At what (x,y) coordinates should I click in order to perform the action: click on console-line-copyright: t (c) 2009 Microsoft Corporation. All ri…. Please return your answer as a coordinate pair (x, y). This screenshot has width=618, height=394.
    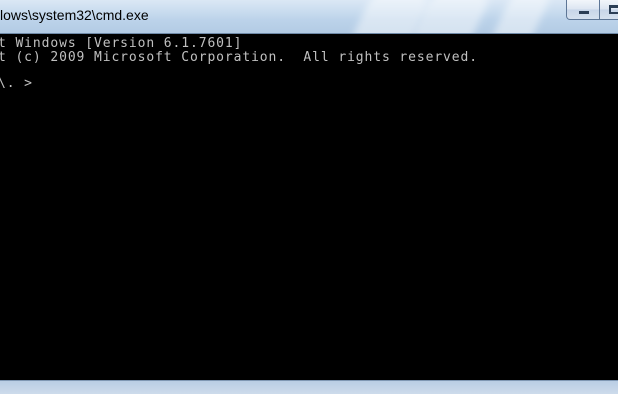
    Looking at the image, I should click on (239, 57).